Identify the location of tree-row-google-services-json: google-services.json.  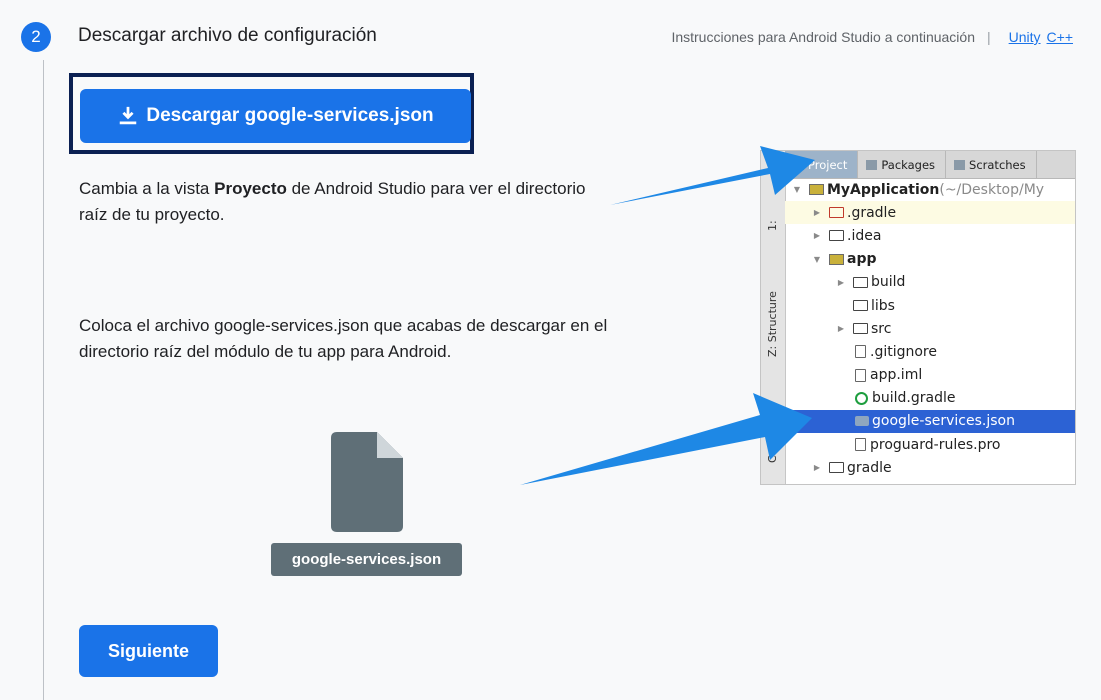
(930, 421).